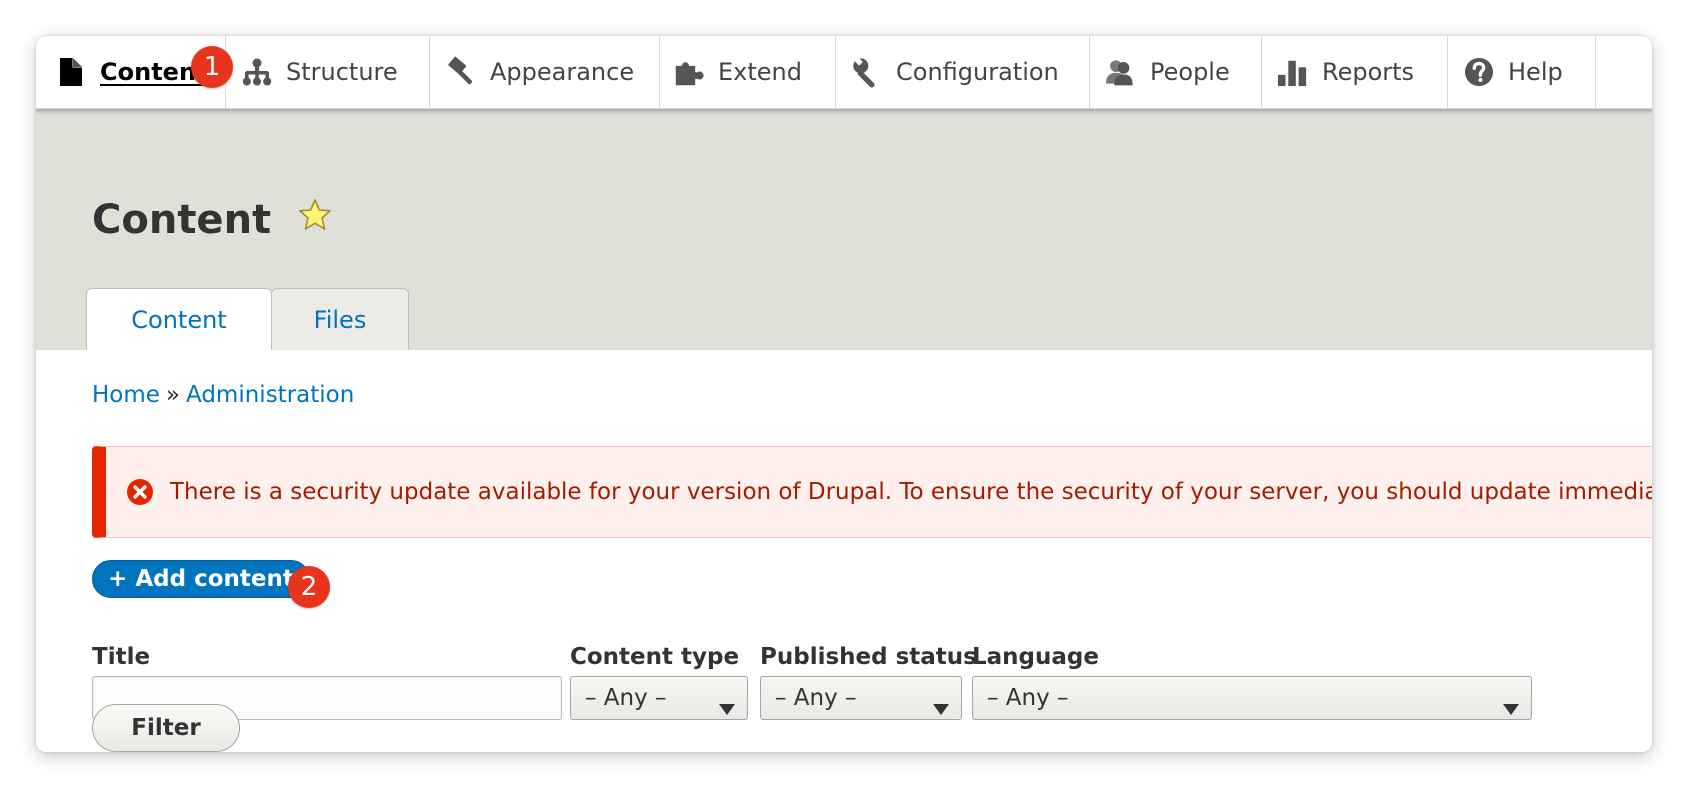  What do you see at coordinates (71, 72) in the screenshot?
I see `document-icon` at bounding box center [71, 72].